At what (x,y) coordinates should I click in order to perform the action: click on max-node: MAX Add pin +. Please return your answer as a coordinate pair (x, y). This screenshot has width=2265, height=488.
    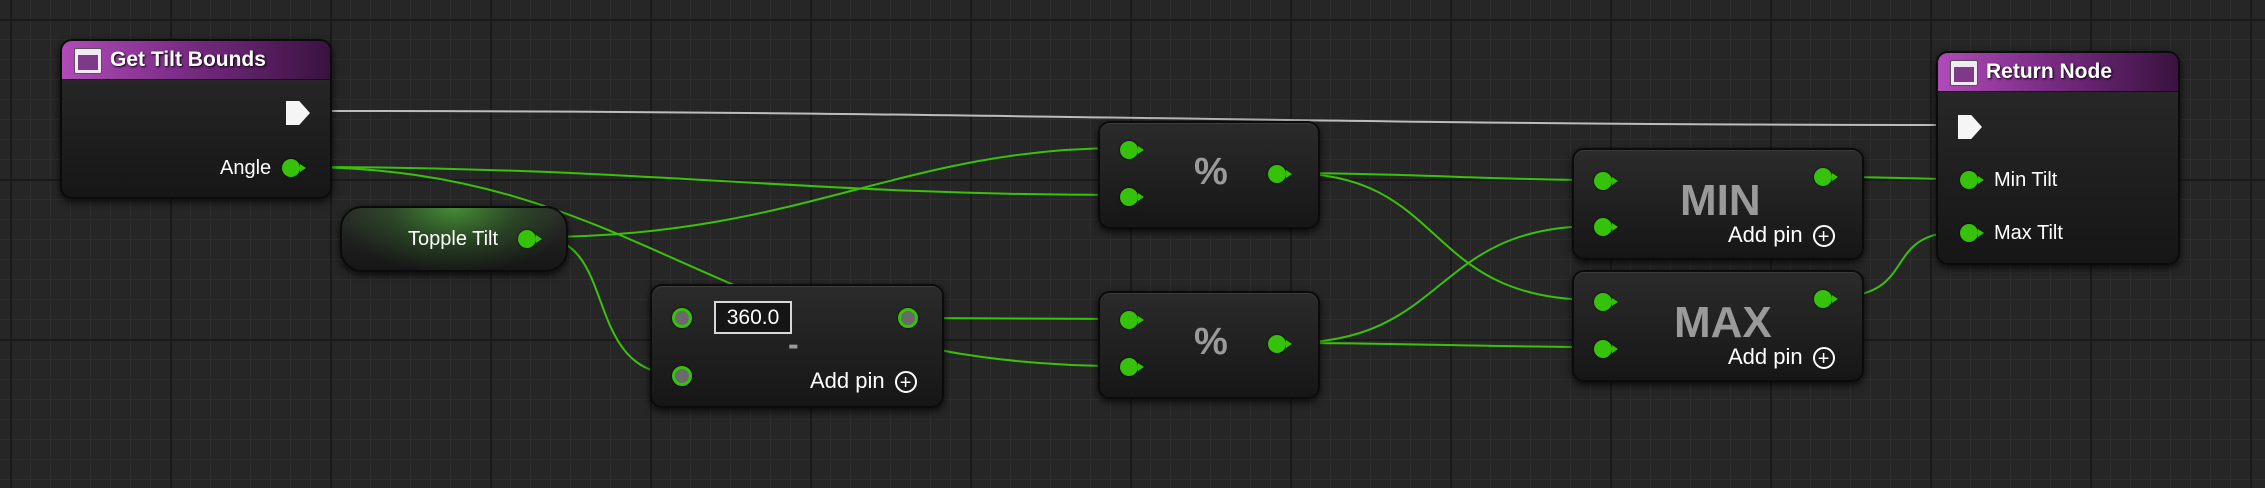
    Looking at the image, I should click on (1718, 326).